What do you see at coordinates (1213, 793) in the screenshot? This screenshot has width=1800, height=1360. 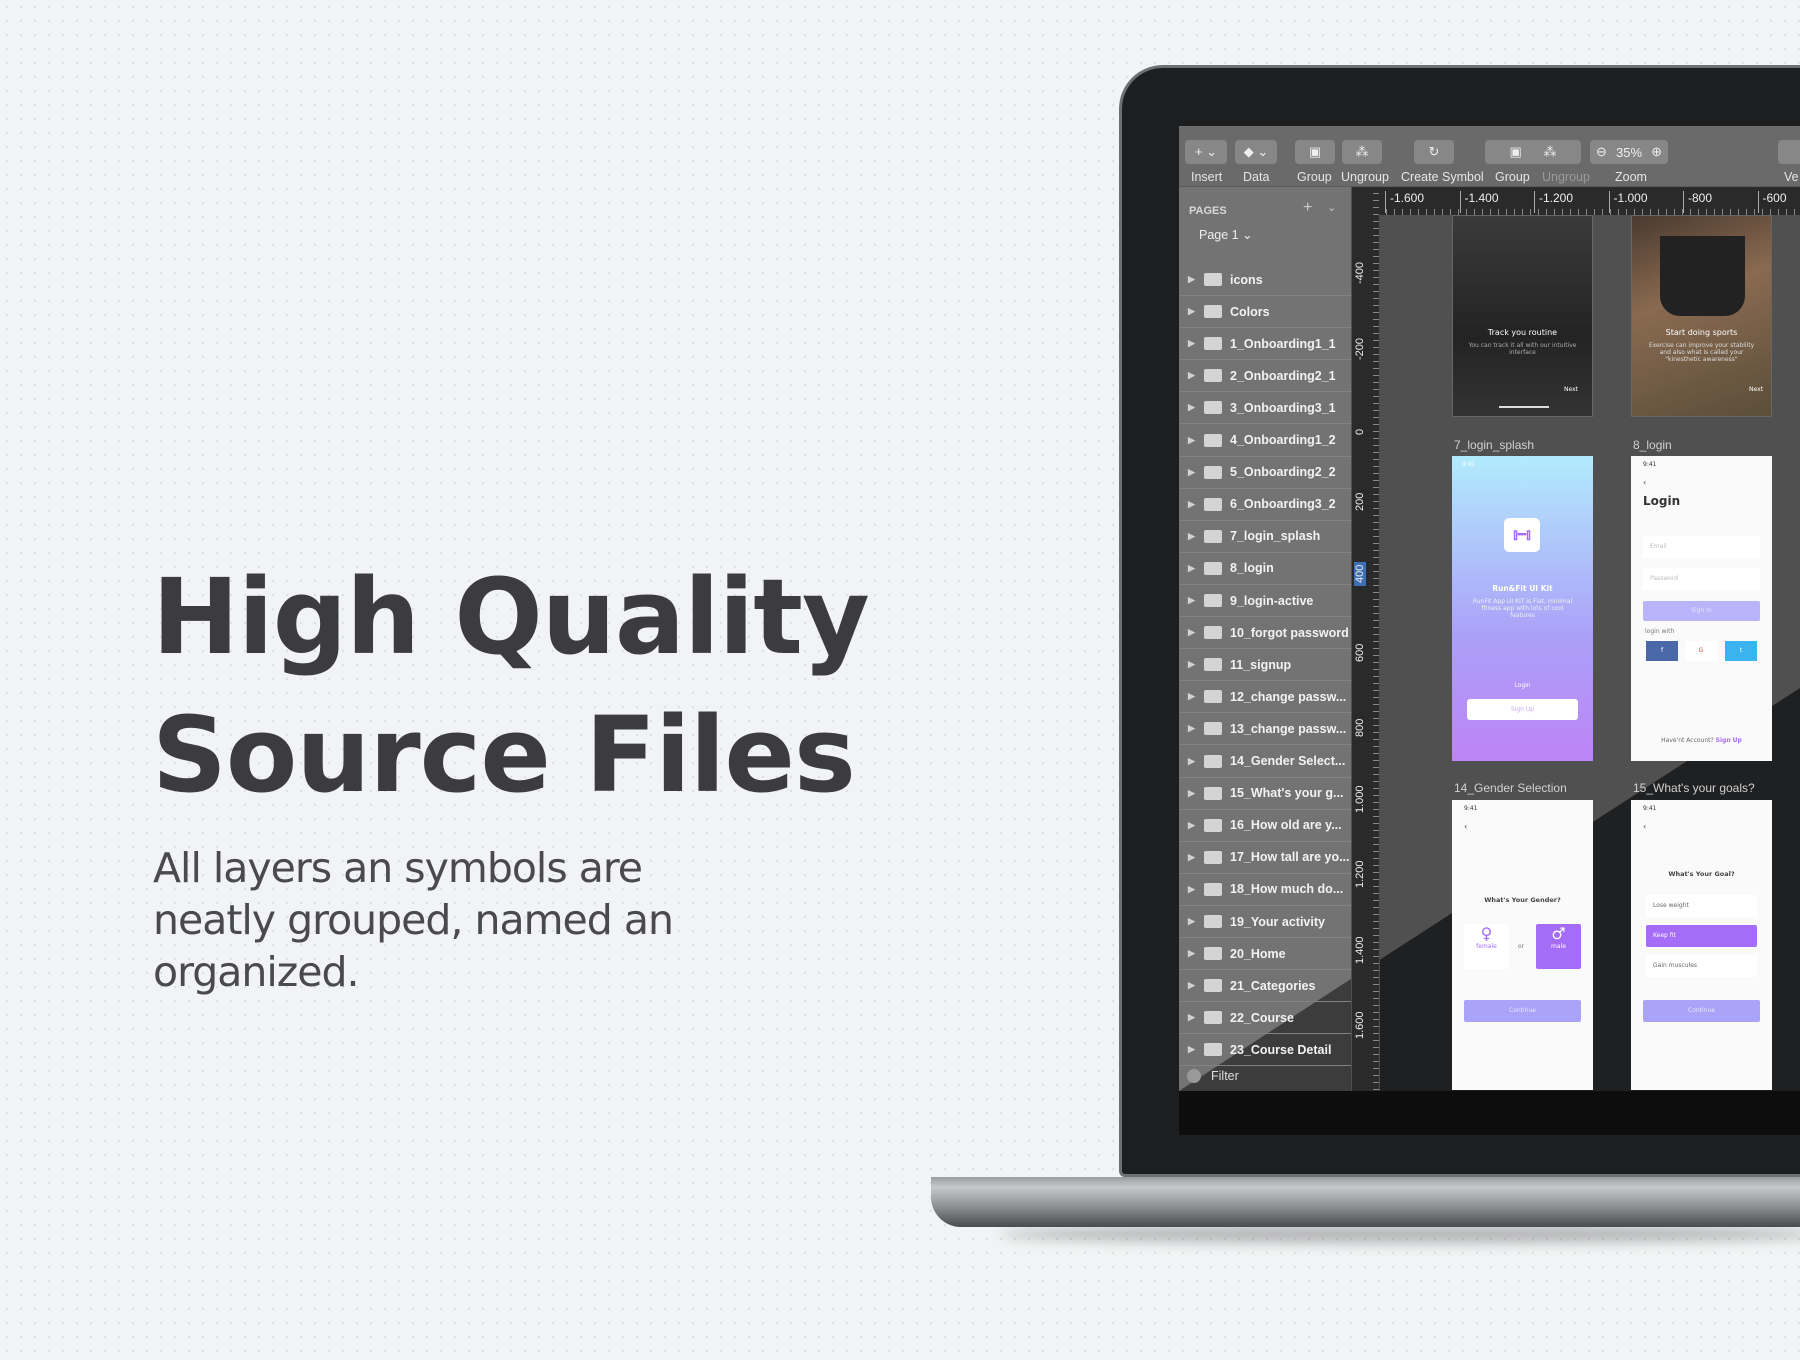 I see `artboard-icon` at bounding box center [1213, 793].